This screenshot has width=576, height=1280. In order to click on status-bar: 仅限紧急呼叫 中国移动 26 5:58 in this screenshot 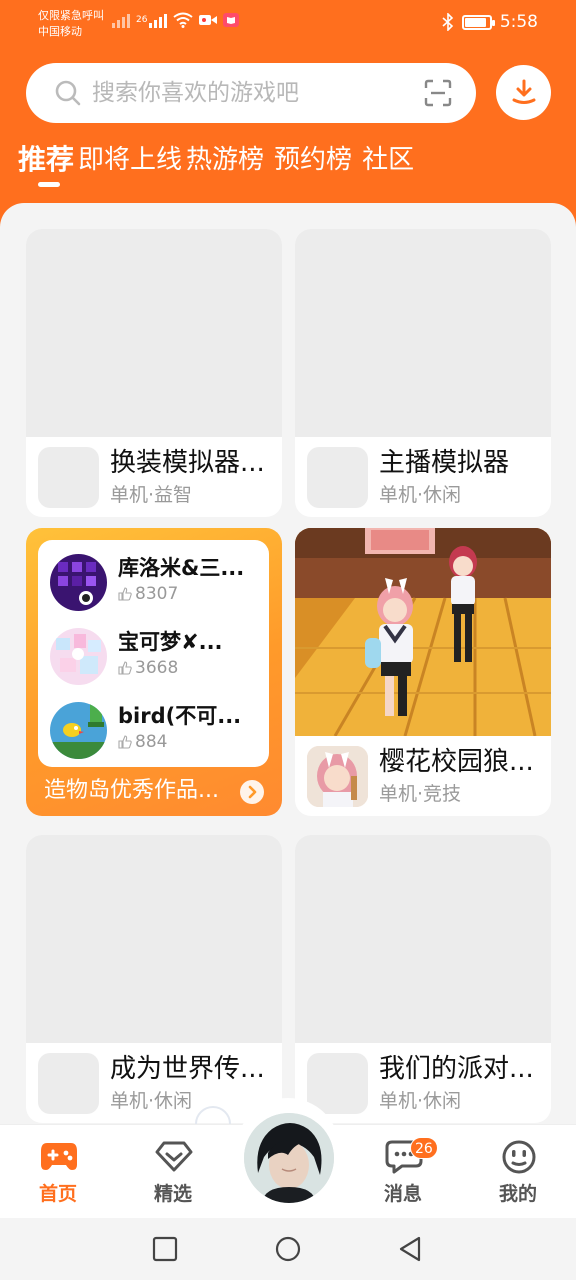, I will do `click(288, 25)`.